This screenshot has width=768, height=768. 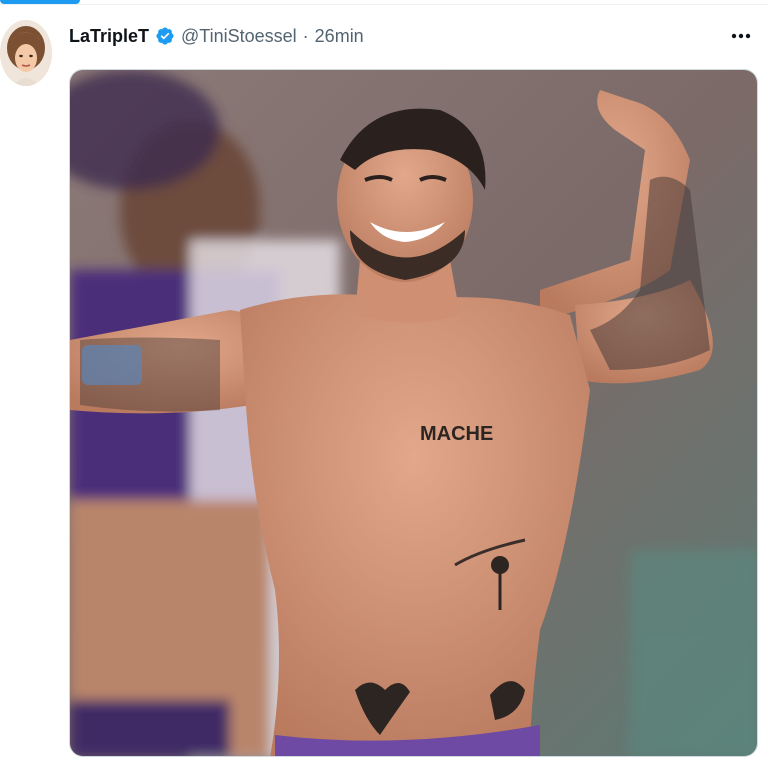 I want to click on divider, so click(x=384, y=4).